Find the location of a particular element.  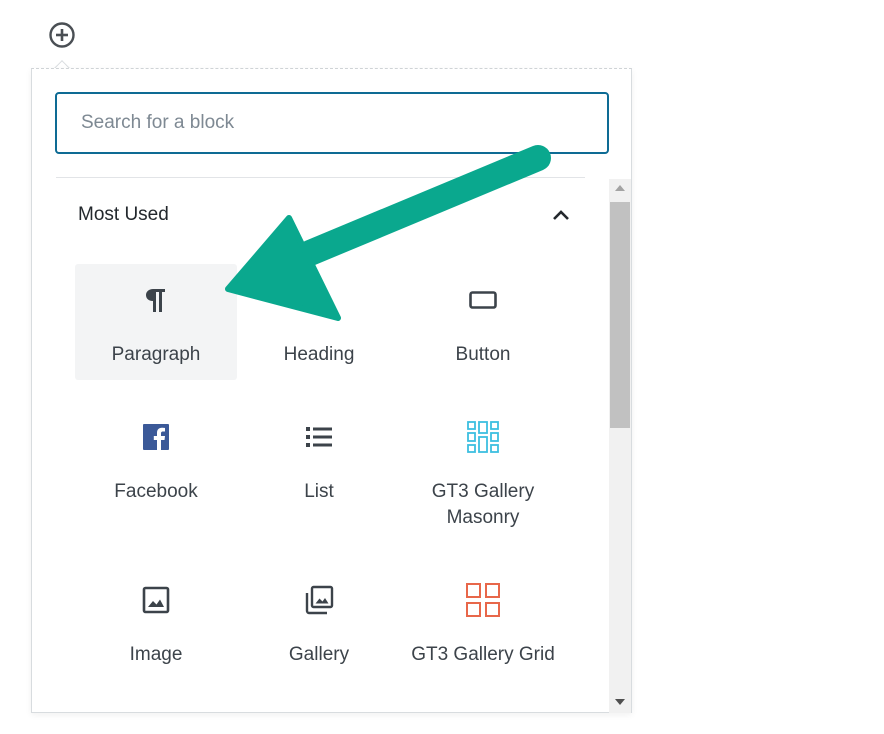

plus-circle-icon is located at coordinates (62, 35).